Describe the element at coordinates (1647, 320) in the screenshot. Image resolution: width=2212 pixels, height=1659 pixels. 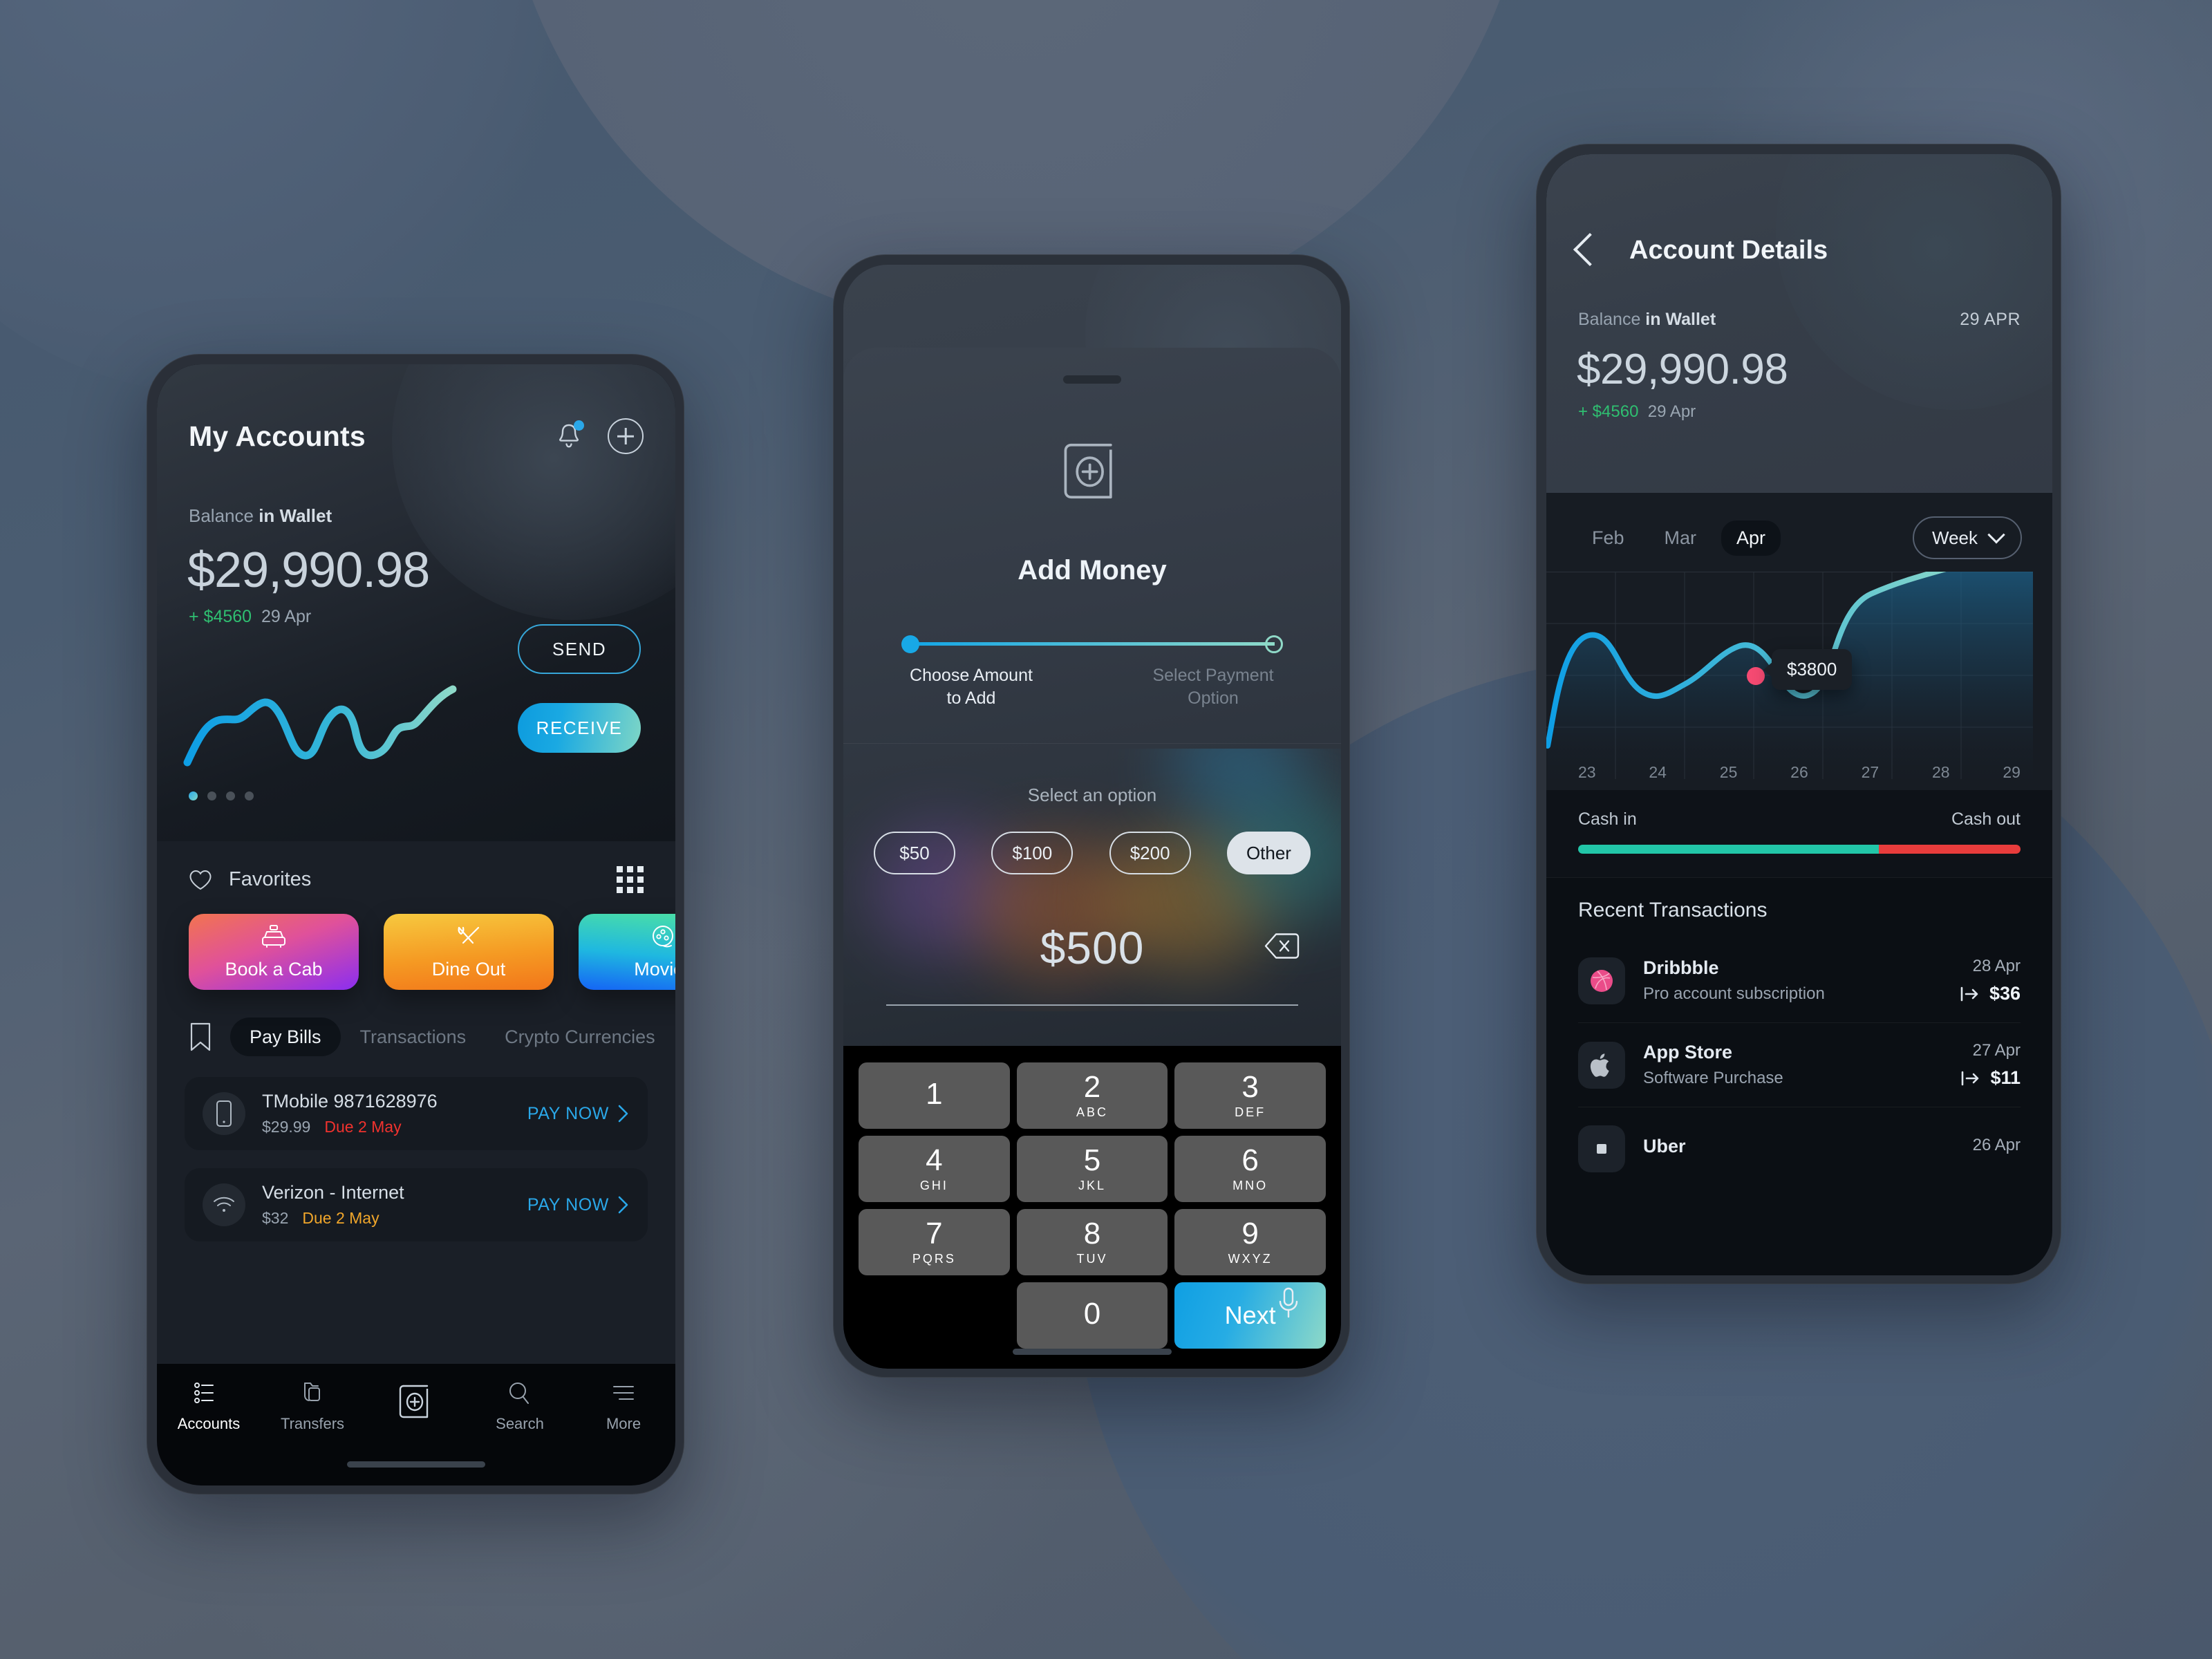
I see `balance-label: Balance in Wallet` at that location.